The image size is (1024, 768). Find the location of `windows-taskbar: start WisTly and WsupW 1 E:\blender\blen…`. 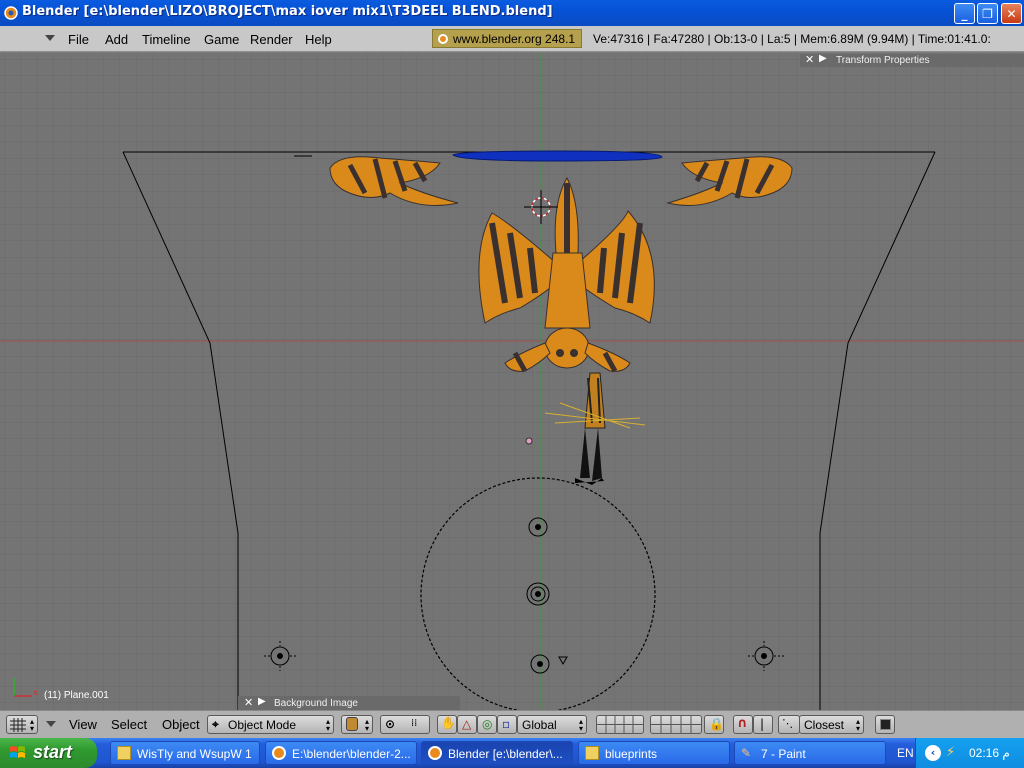

windows-taskbar: start WisTly and WsupW 1 E:\blender\blen… is located at coordinates (512, 753).